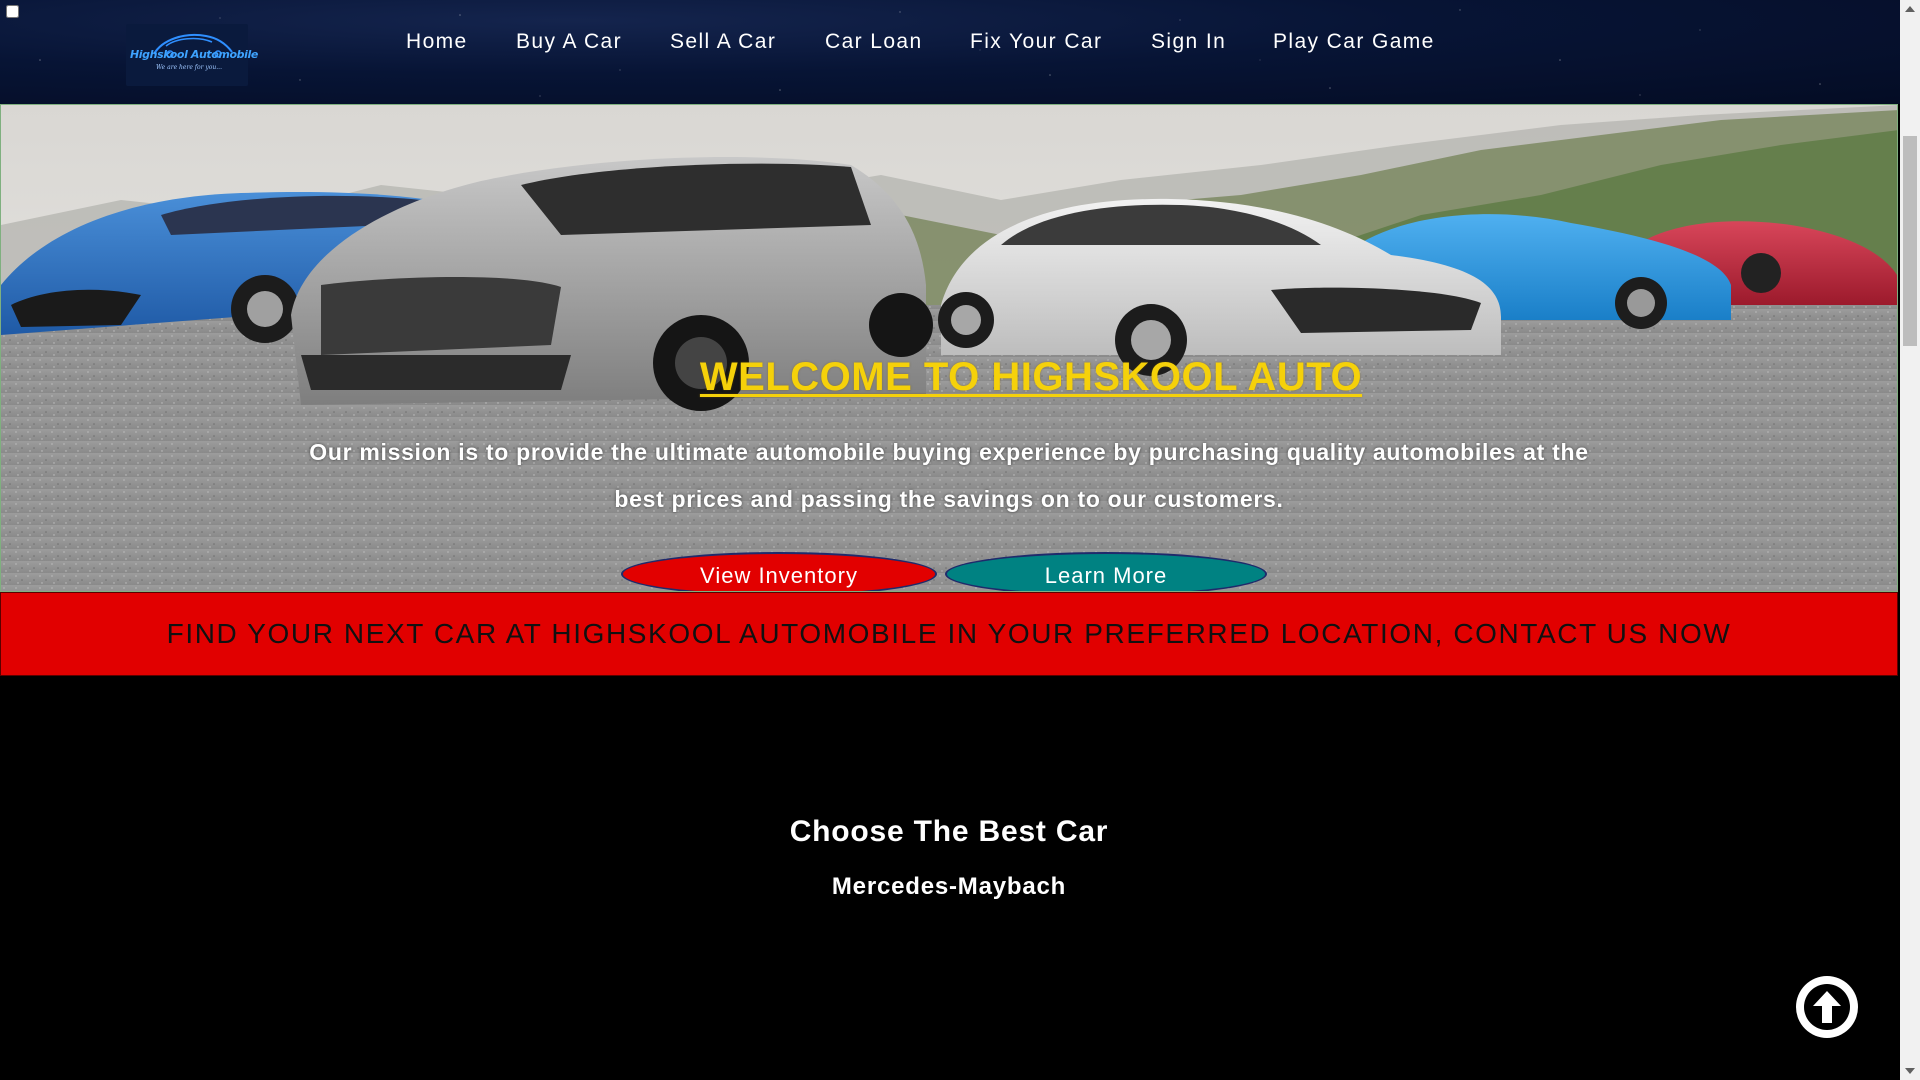 The width and height of the screenshot is (1920, 1080). I want to click on nav-fix-your-car: Fix Your Car, so click(1036, 42).